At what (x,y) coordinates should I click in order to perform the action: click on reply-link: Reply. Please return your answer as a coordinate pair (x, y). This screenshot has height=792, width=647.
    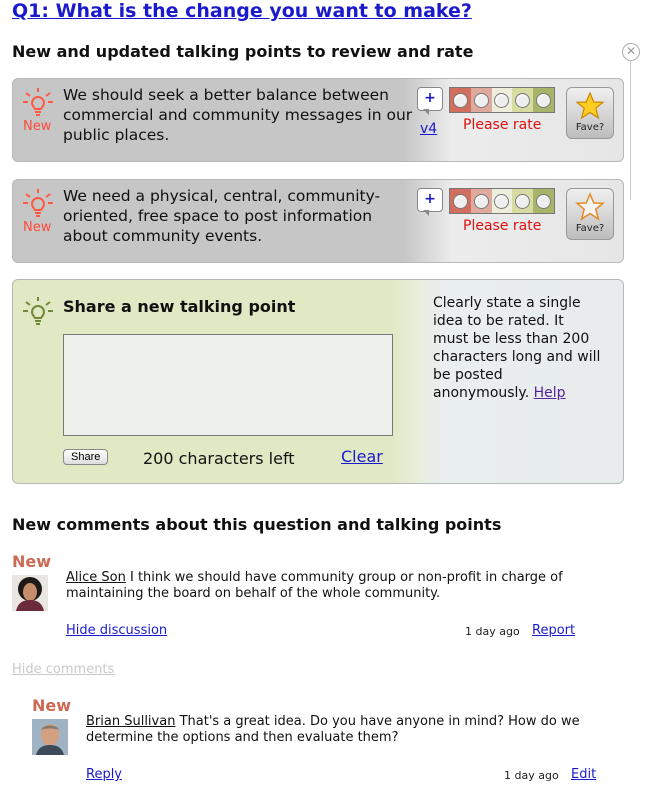
    Looking at the image, I should click on (104, 774).